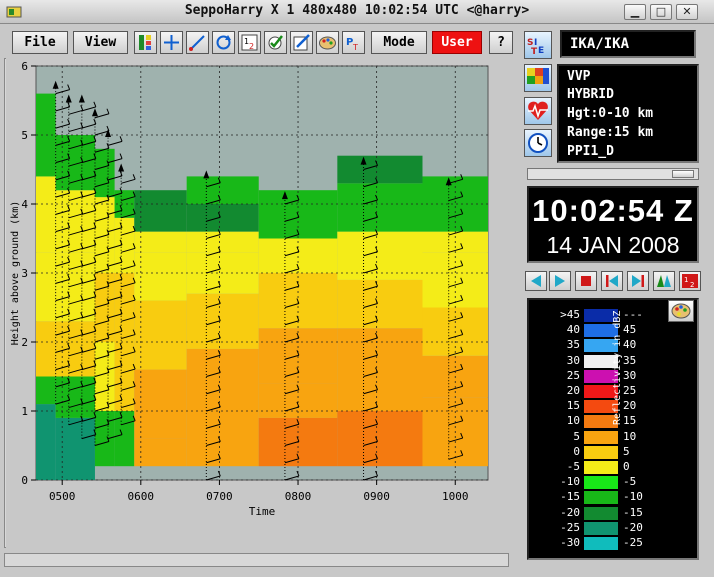 The height and width of the screenshot is (577, 714). Describe the element at coordinates (501, 42) in the screenshot. I see `help-button: ?` at that location.